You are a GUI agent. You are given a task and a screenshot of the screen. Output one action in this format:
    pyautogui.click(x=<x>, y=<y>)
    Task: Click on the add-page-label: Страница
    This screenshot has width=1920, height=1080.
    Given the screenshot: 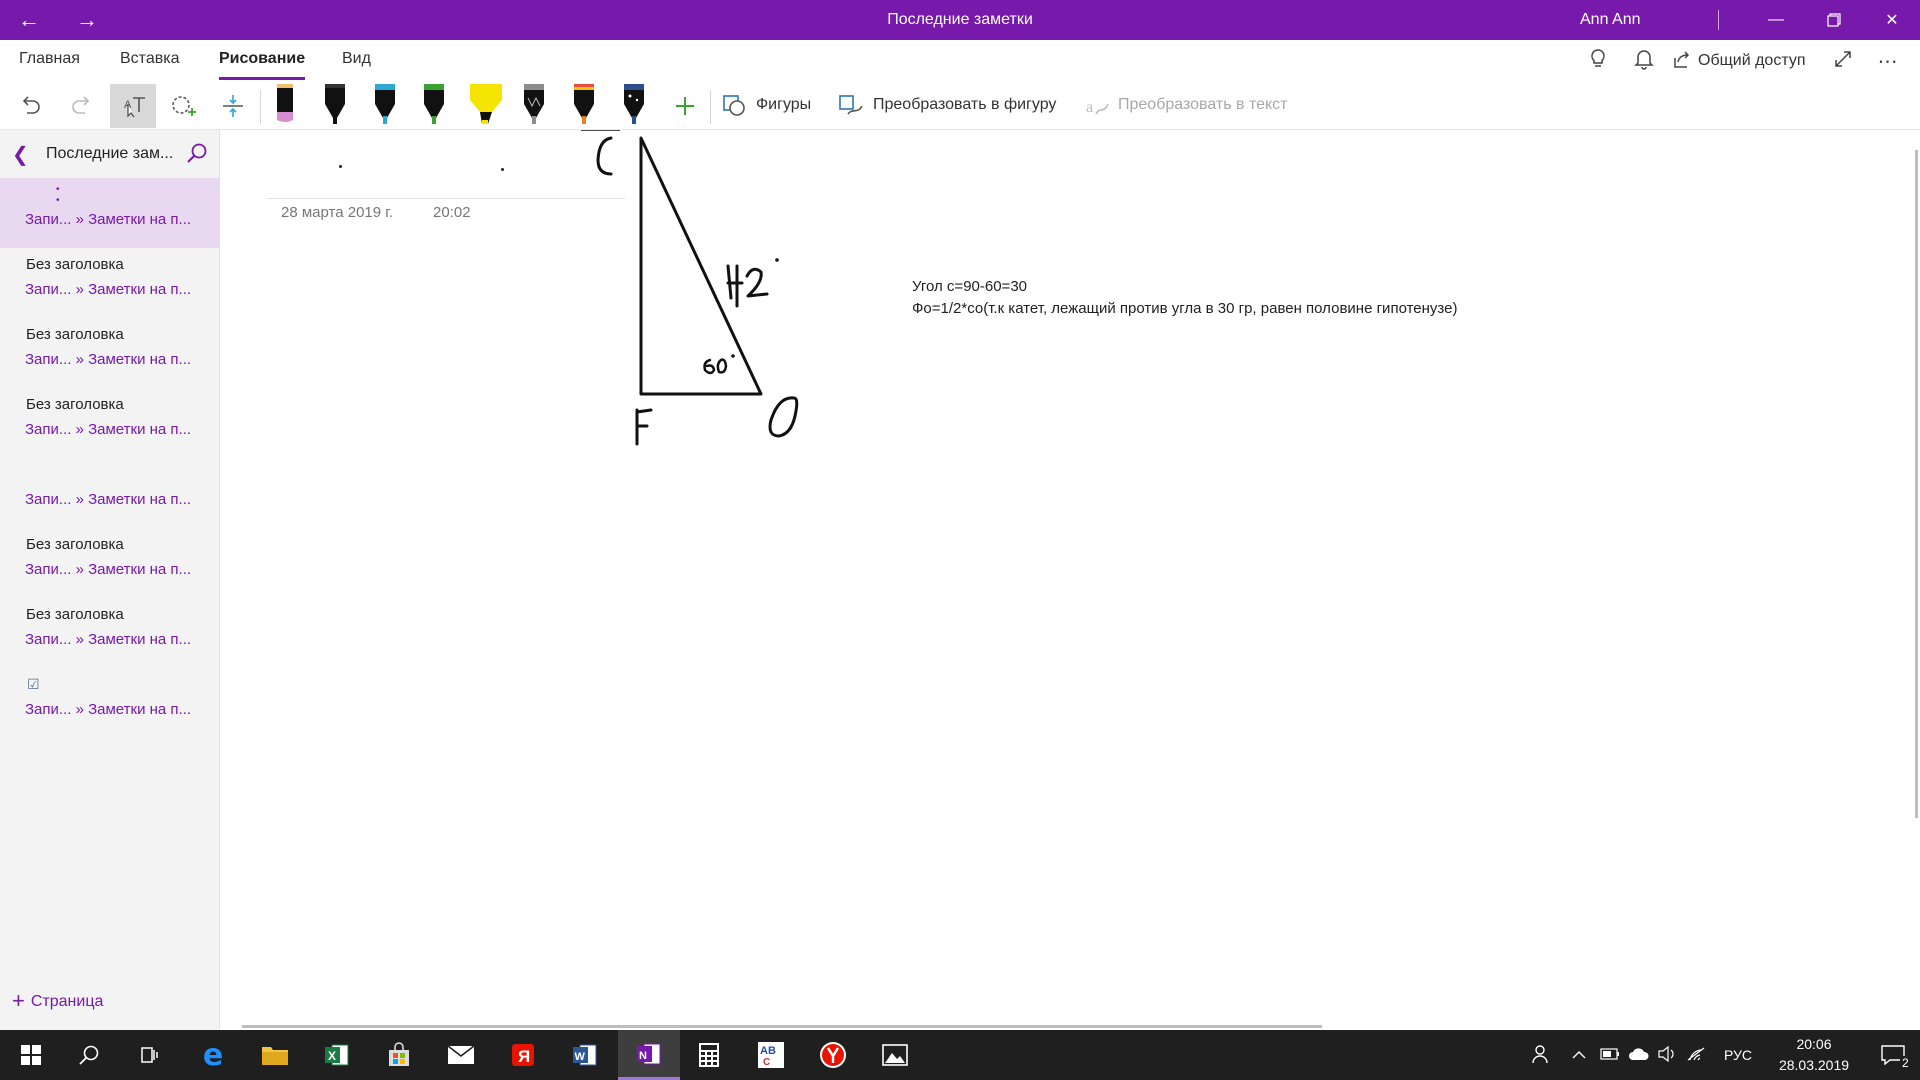 What is the action you would take?
    pyautogui.click(x=67, y=1001)
    